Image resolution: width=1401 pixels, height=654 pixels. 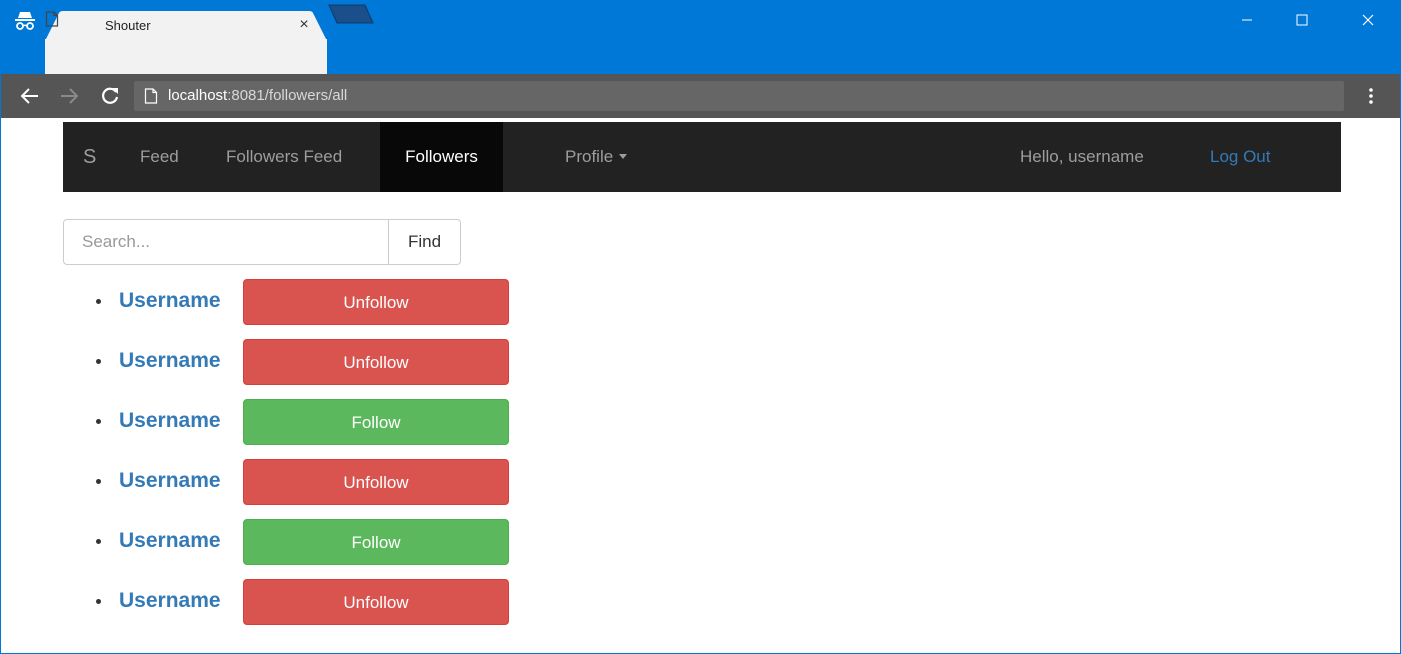 I want to click on find-button: Find, so click(x=424, y=242).